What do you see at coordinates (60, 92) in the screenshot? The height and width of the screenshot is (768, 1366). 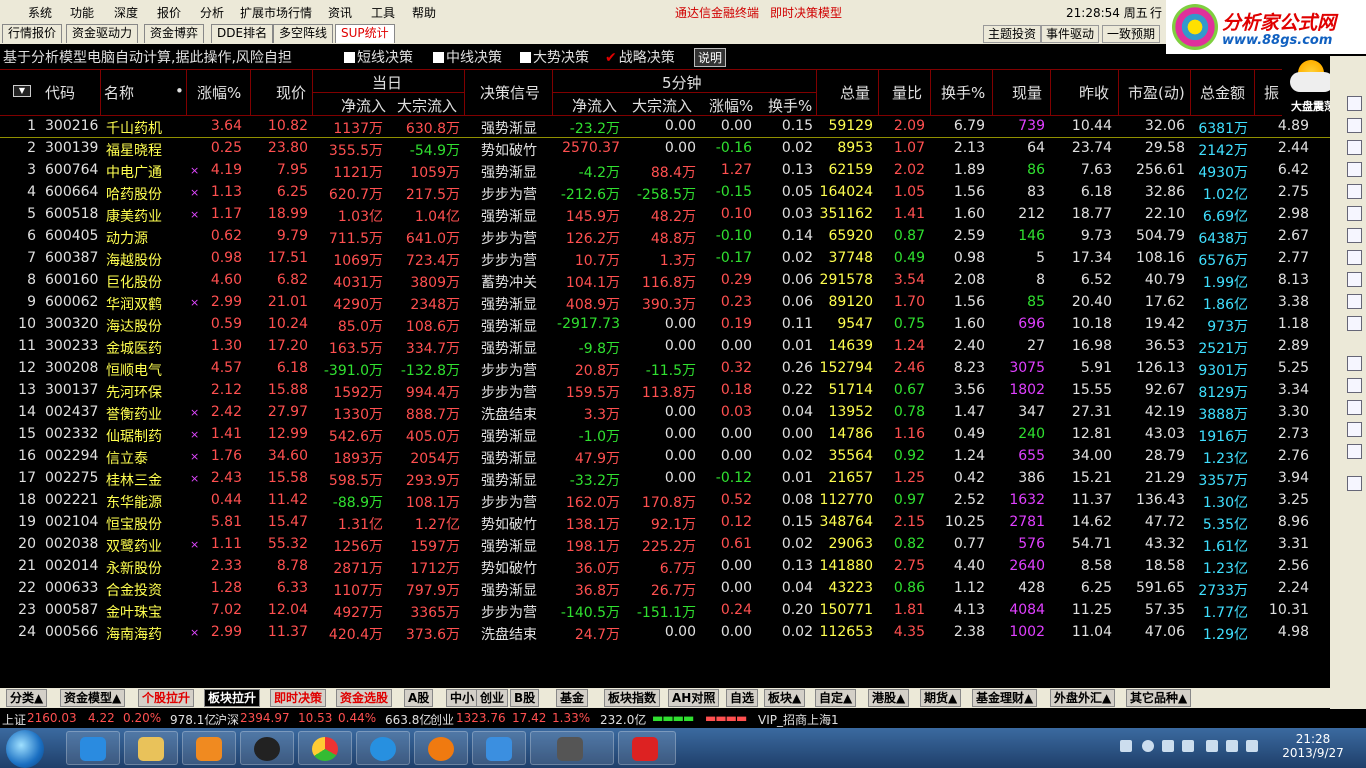 I see `col-code: 代码` at bounding box center [60, 92].